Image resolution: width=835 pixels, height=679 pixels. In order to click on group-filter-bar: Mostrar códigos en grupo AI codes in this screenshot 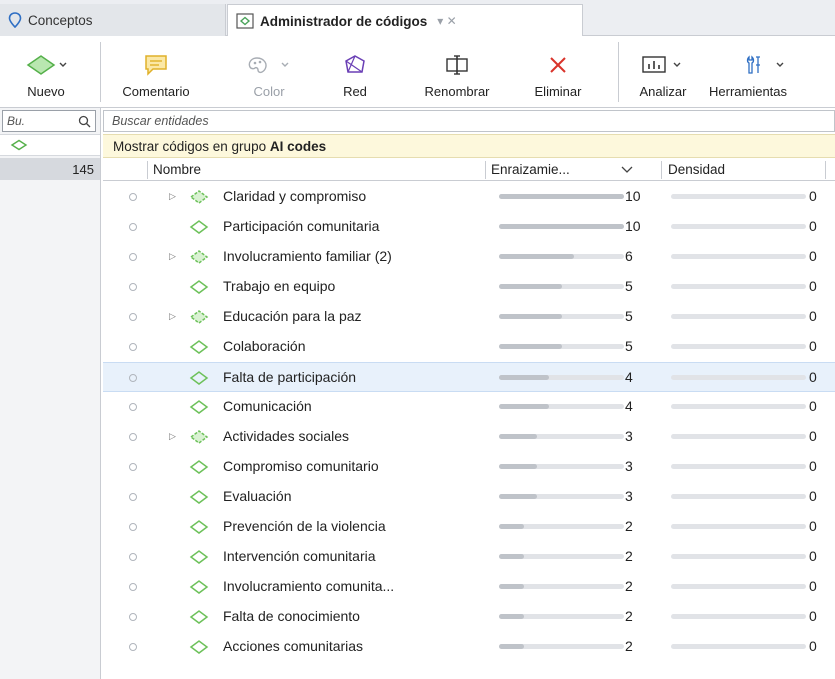, I will do `click(469, 146)`.